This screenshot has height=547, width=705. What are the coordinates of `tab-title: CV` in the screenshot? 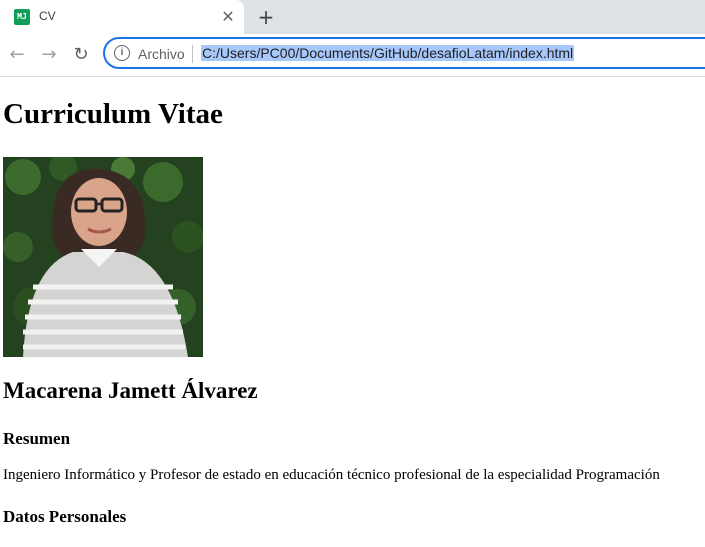 It's located at (47, 16).